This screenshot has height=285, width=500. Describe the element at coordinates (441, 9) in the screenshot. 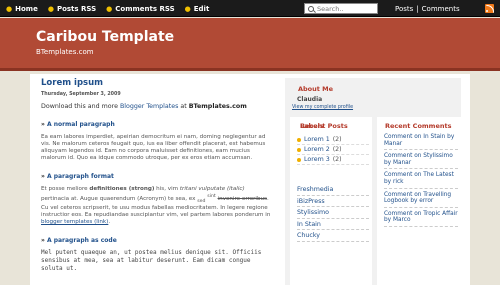

I see `comments-feed-link: Comments` at that location.